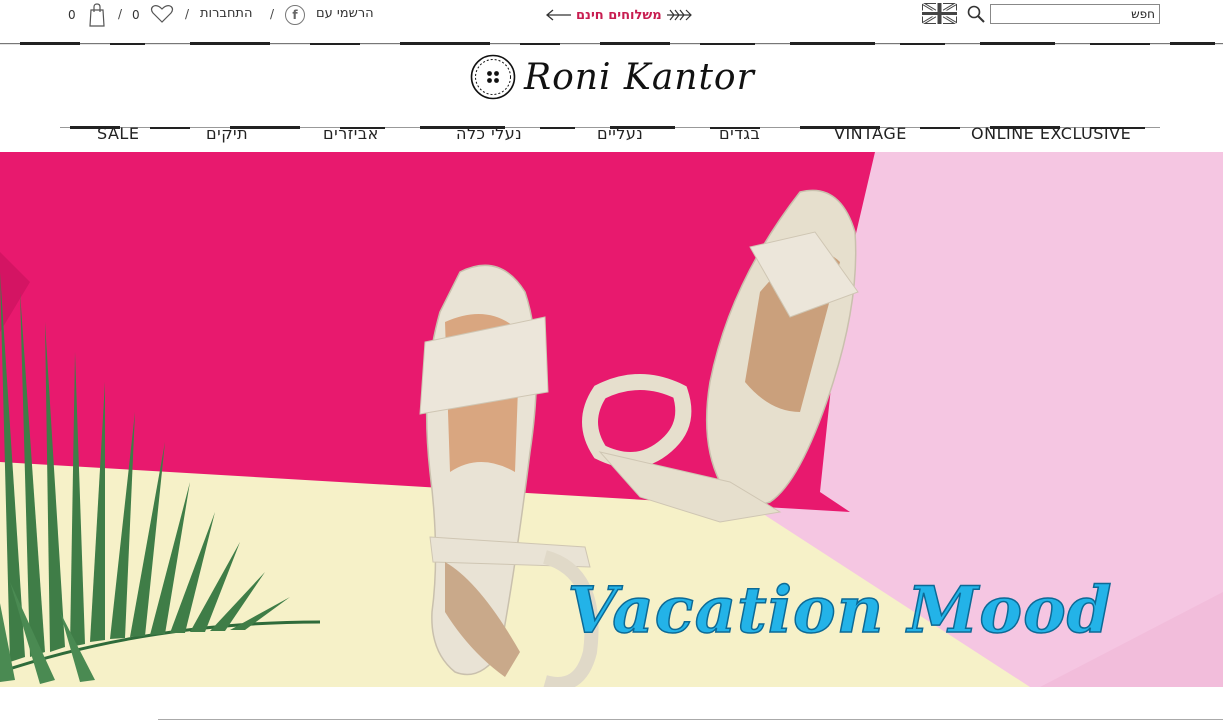 The image size is (1223, 721). What do you see at coordinates (118, 133) in the screenshot?
I see `nav-item-sale: SALE` at bounding box center [118, 133].